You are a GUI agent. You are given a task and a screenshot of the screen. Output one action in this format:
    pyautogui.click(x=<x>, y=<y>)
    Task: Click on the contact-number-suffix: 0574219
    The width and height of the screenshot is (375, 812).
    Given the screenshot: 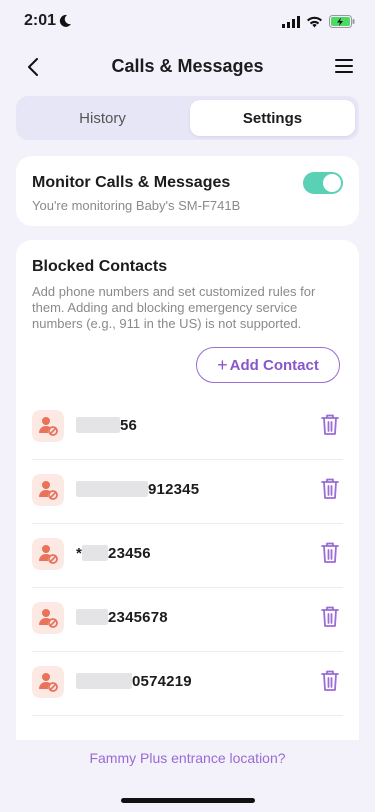 What is the action you would take?
    pyautogui.click(x=162, y=681)
    